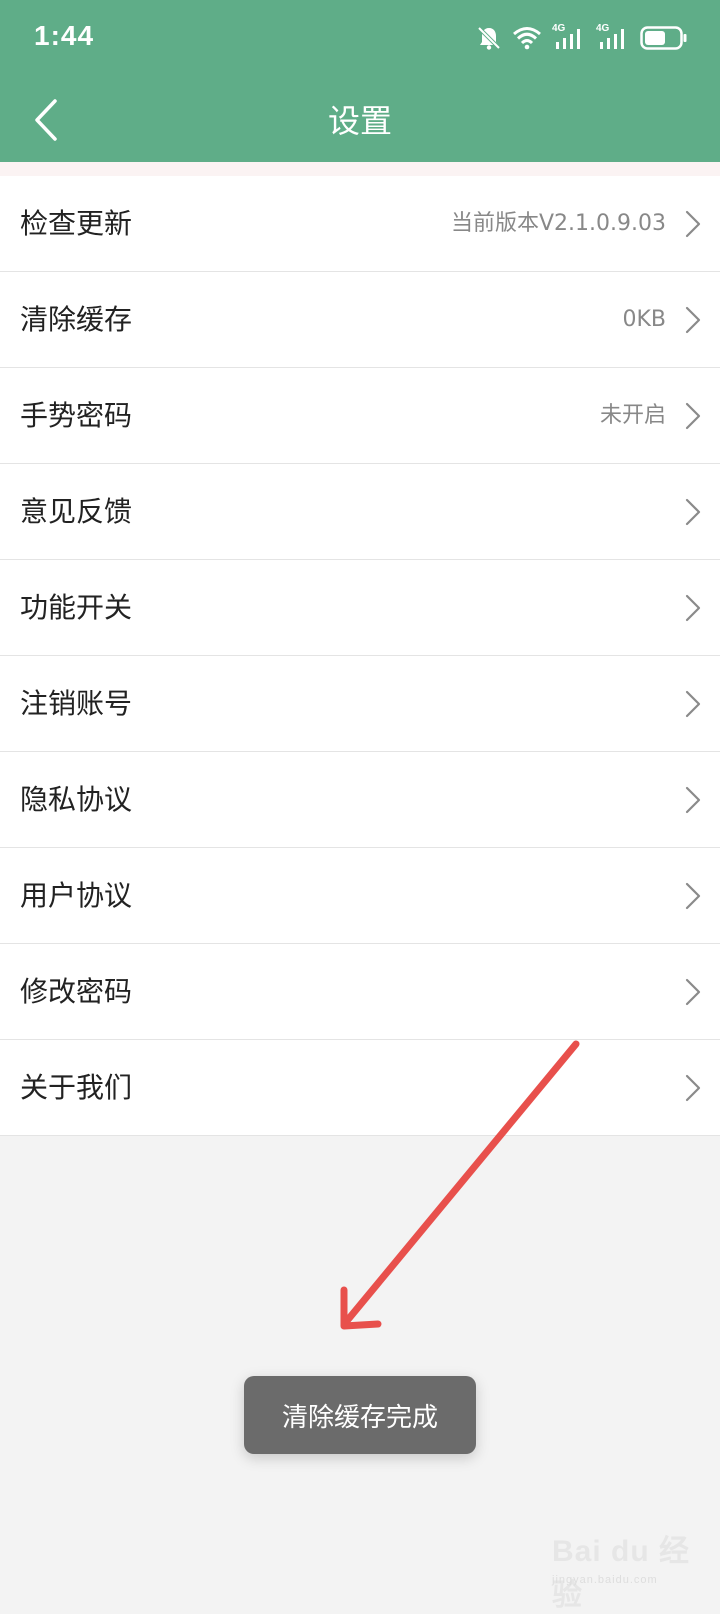 This screenshot has width=720, height=1614. Describe the element at coordinates (76, 703) in the screenshot. I see `settings-item-label: 注销账号` at that location.